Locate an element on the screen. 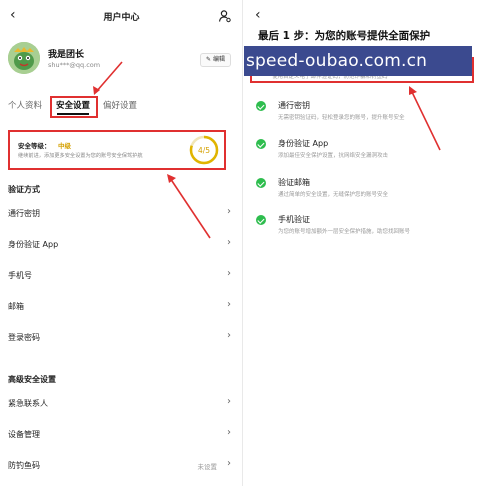  edit-profile-button: ✎ 编辑 is located at coordinates (215, 60).